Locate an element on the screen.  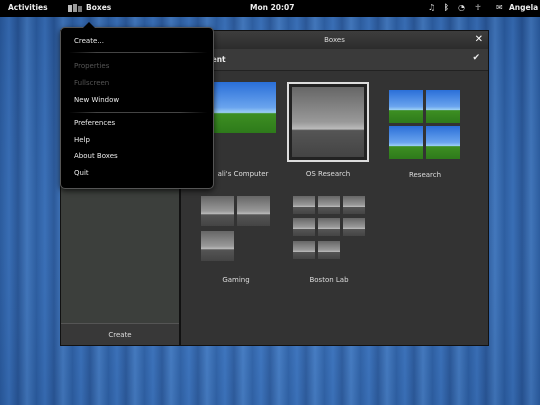
close-icon: ✕ is located at coordinates (479, 40).